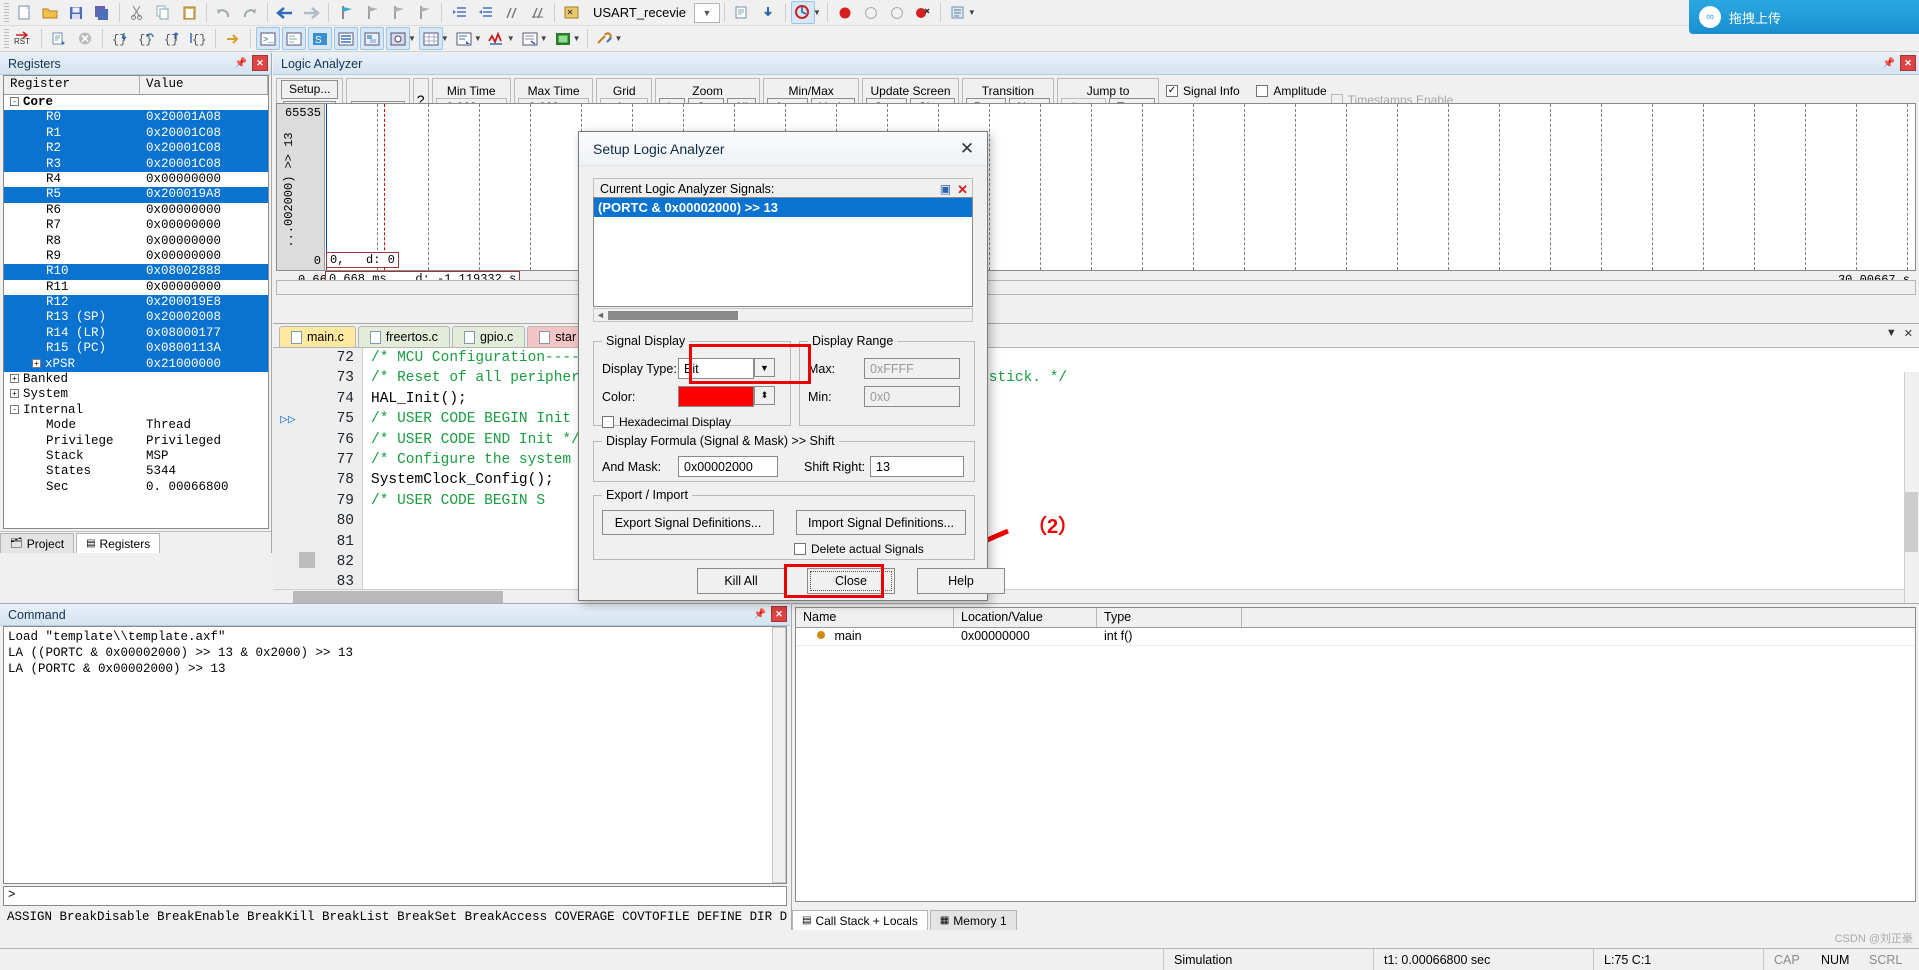 The height and width of the screenshot is (970, 1919). I want to click on register-row: + System, so click(136, 394).